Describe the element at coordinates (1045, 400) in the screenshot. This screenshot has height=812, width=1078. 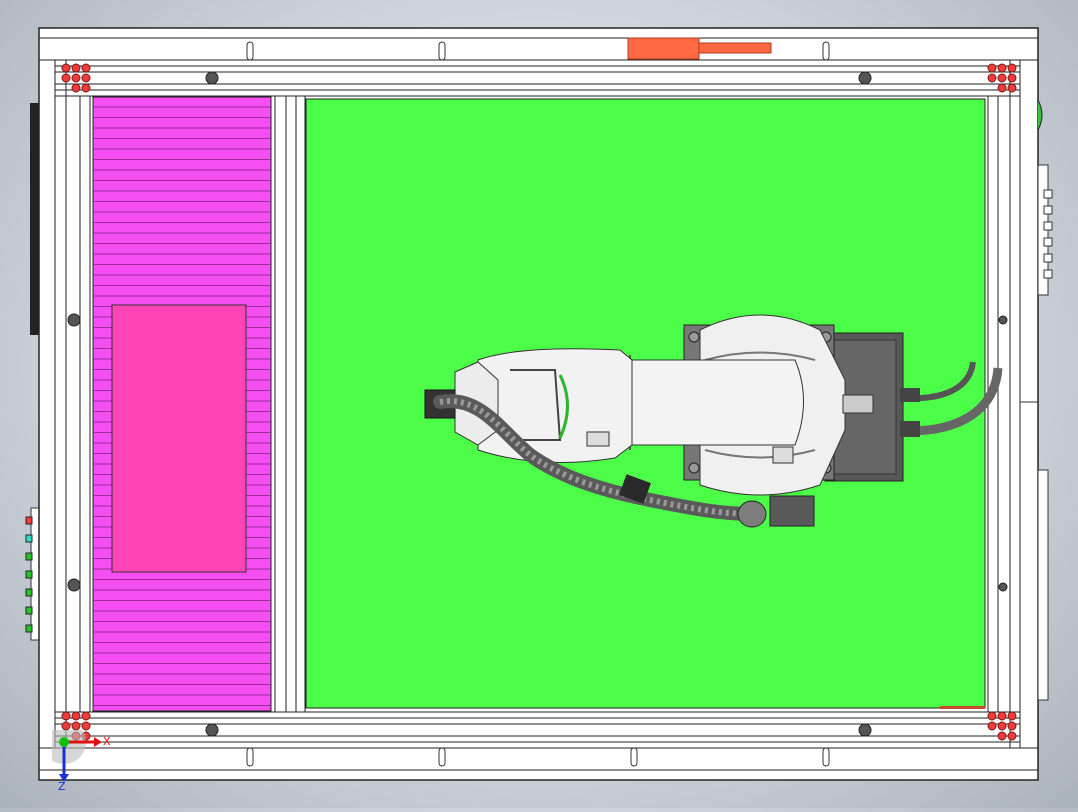
I see `right-side-components` at that location.